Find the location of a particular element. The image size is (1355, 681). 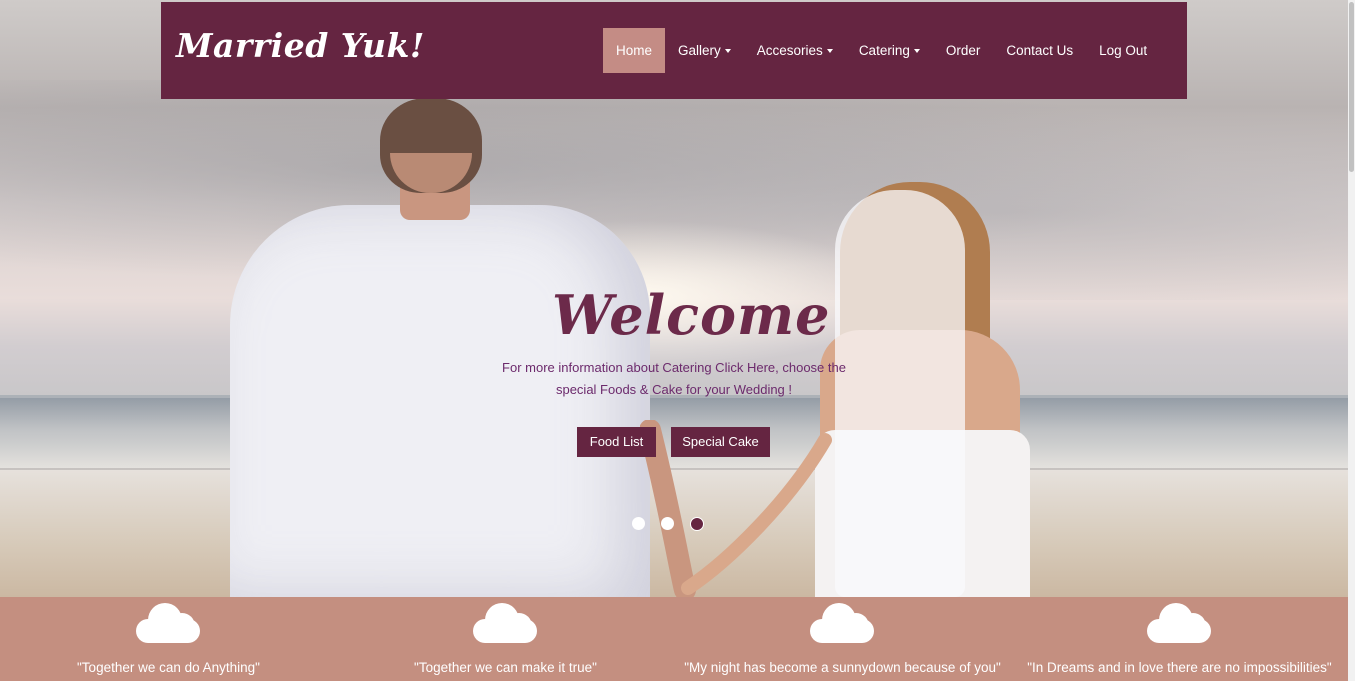

quote-item: "Together we can make it true" is located at coordinates (505, 639).